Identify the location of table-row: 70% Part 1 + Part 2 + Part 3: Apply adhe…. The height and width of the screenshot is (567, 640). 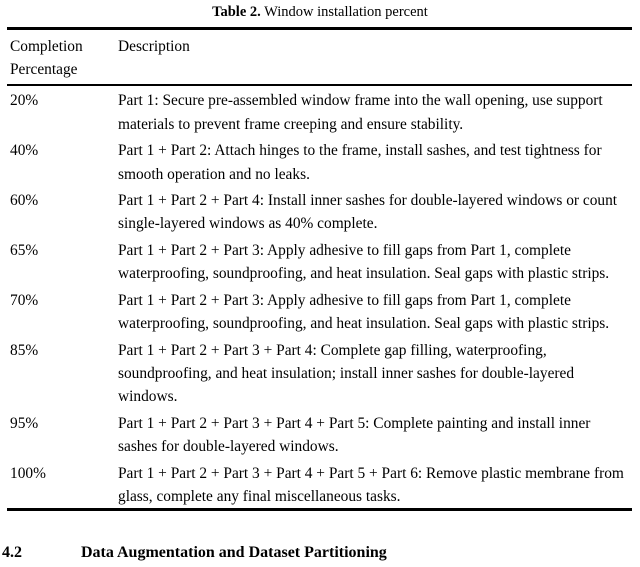
(319, 311).